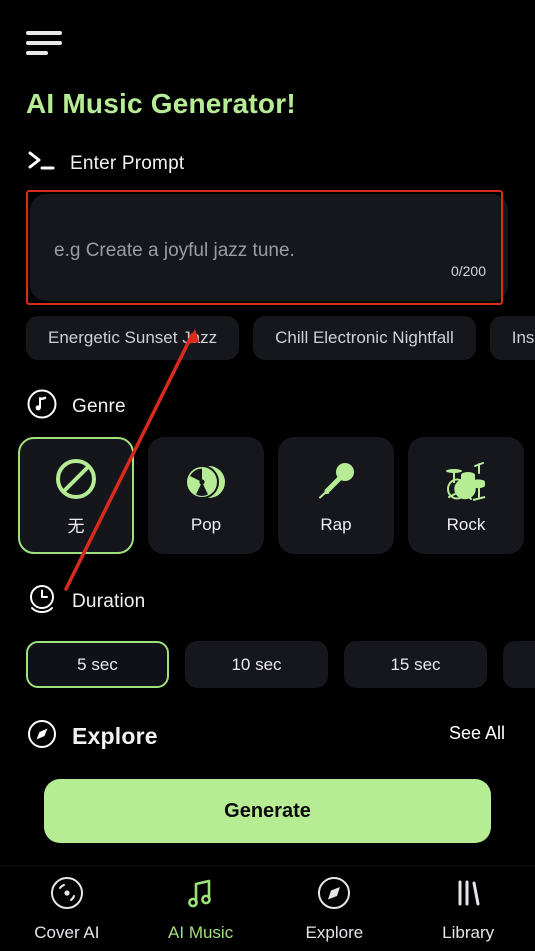 The image size is (535, 951). I want to click on duration-chip-5s: 5 sec, so click(97, 664).